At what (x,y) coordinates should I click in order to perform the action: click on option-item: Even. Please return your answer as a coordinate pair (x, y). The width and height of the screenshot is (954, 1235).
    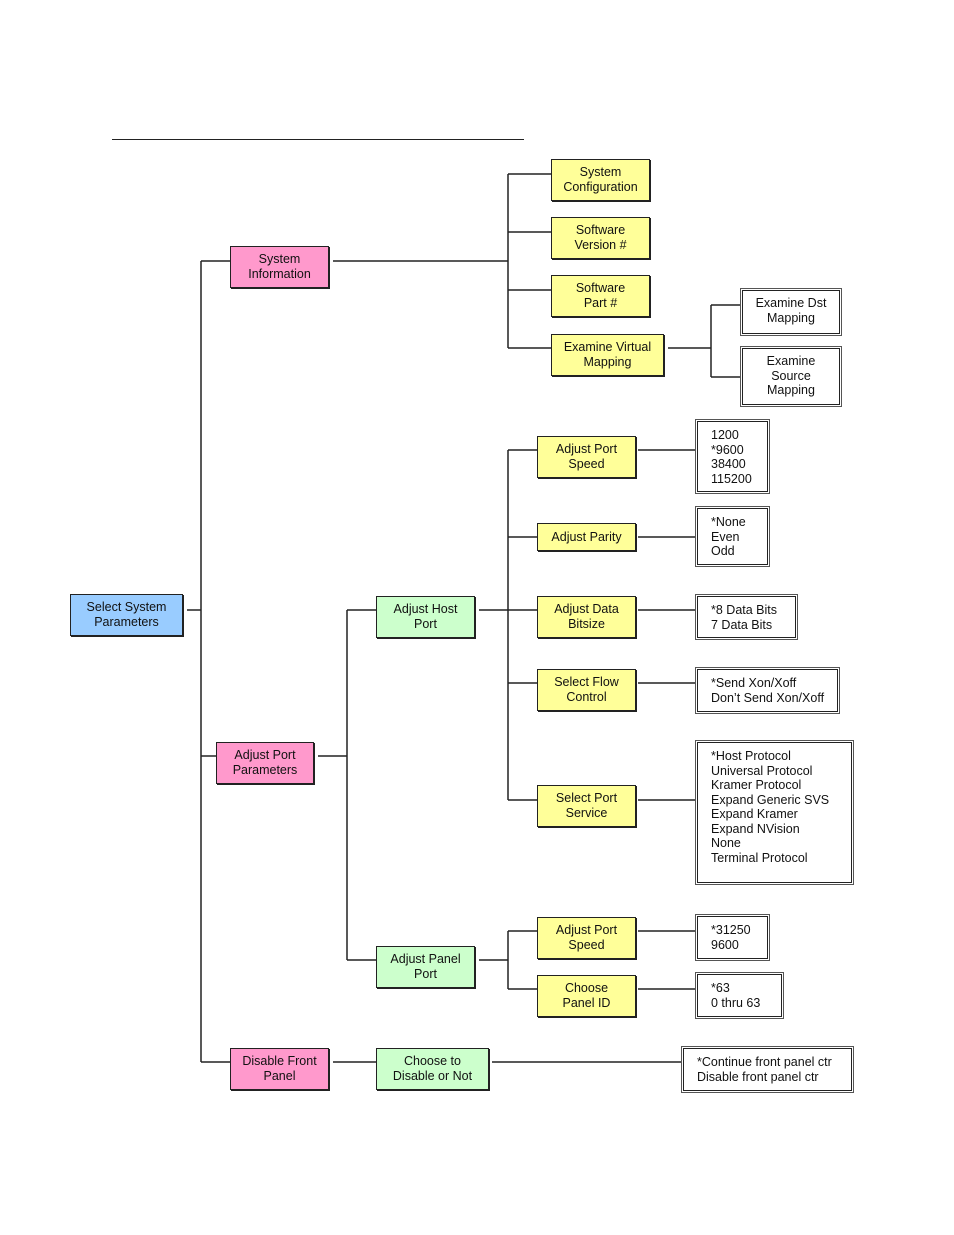
    Looking at the image, I should click on (734, 537).